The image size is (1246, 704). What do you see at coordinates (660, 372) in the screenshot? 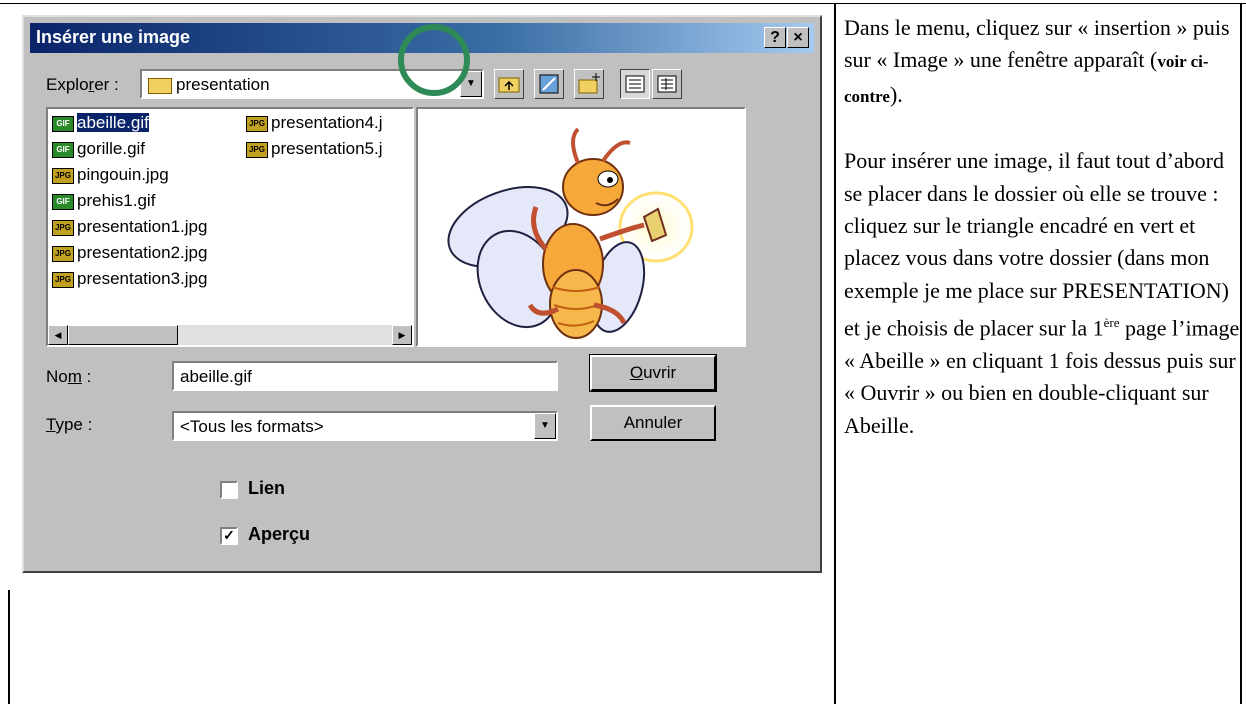
I see `open-button-label: uvrir` at bounding box center [660, 372].